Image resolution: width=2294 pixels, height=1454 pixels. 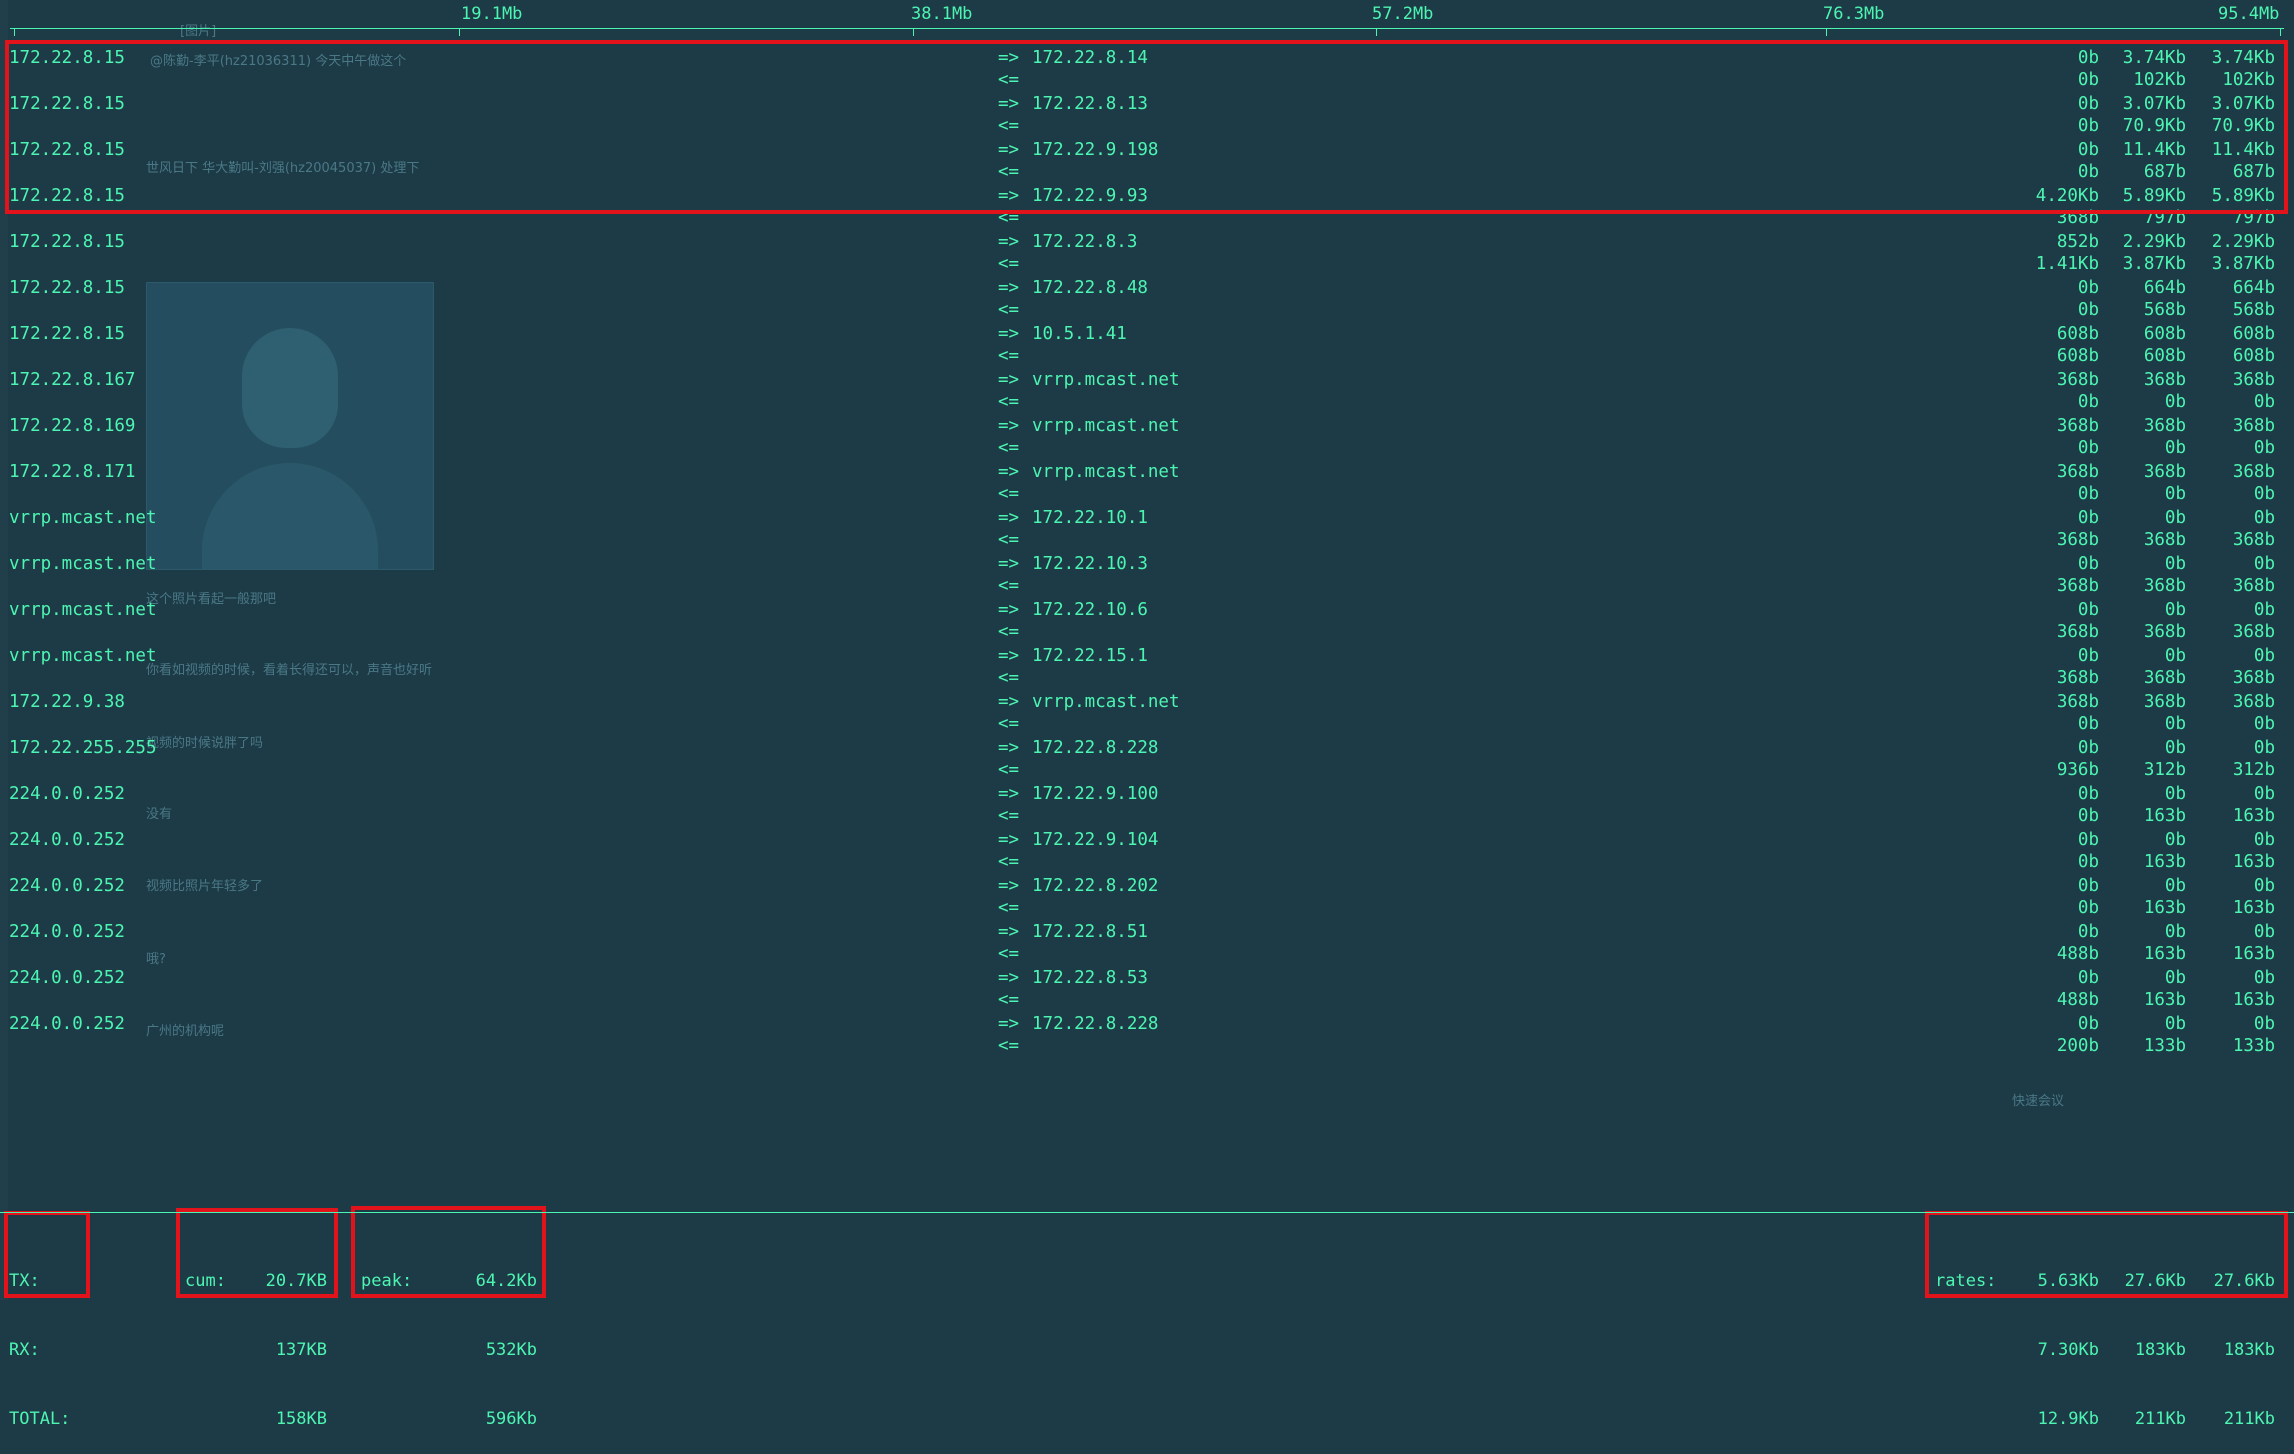 What do you see at coordinates (2164, 288) in the screenshot?
I see `rate-out-10s: 664b` at bounding box center [2164, 288].